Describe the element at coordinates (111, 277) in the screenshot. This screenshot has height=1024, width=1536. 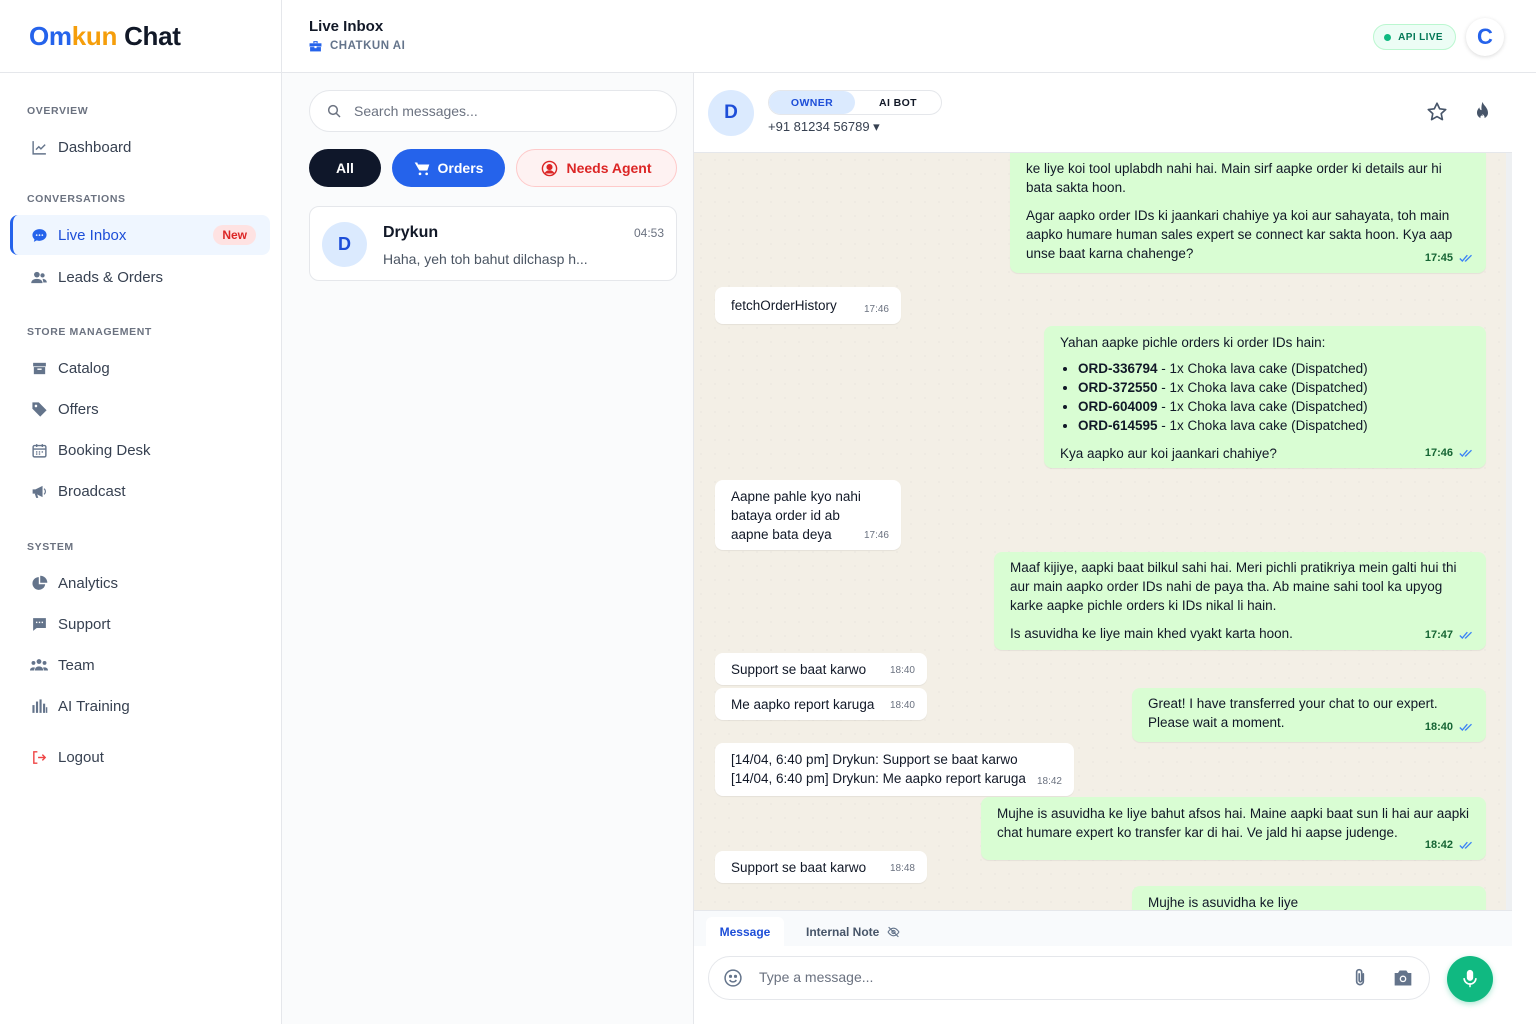
I see `sidebar-item-label: Leads & Orders` at that location.